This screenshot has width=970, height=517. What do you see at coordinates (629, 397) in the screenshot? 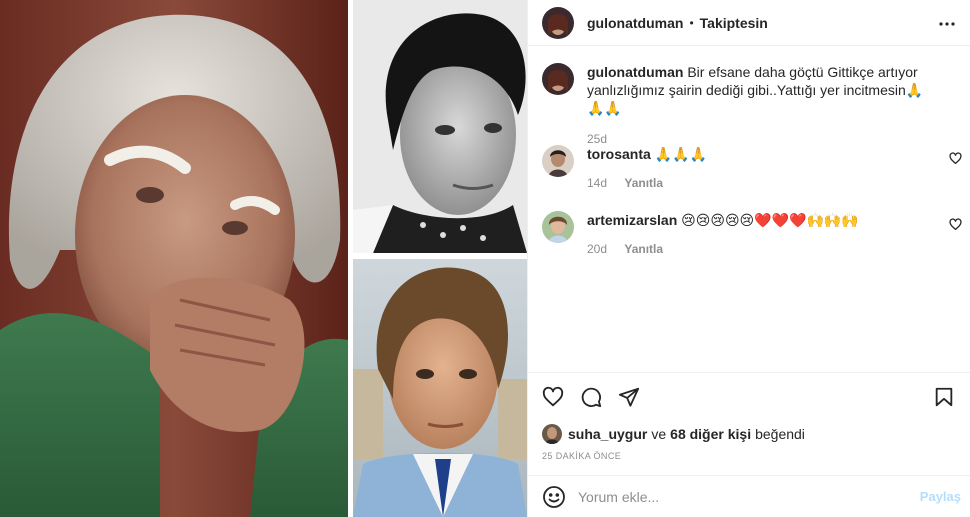
I see `send-icon` at bounding box center [629, 397].